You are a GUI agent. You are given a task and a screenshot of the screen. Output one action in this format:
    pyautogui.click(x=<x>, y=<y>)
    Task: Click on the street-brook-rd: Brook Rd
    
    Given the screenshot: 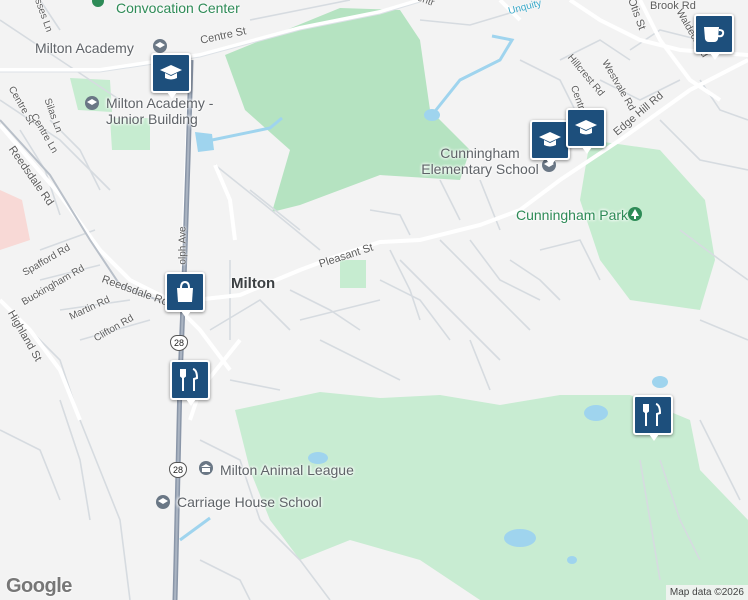 What is the action you would take?
    pyautogui.click(x=673, y=6)
    